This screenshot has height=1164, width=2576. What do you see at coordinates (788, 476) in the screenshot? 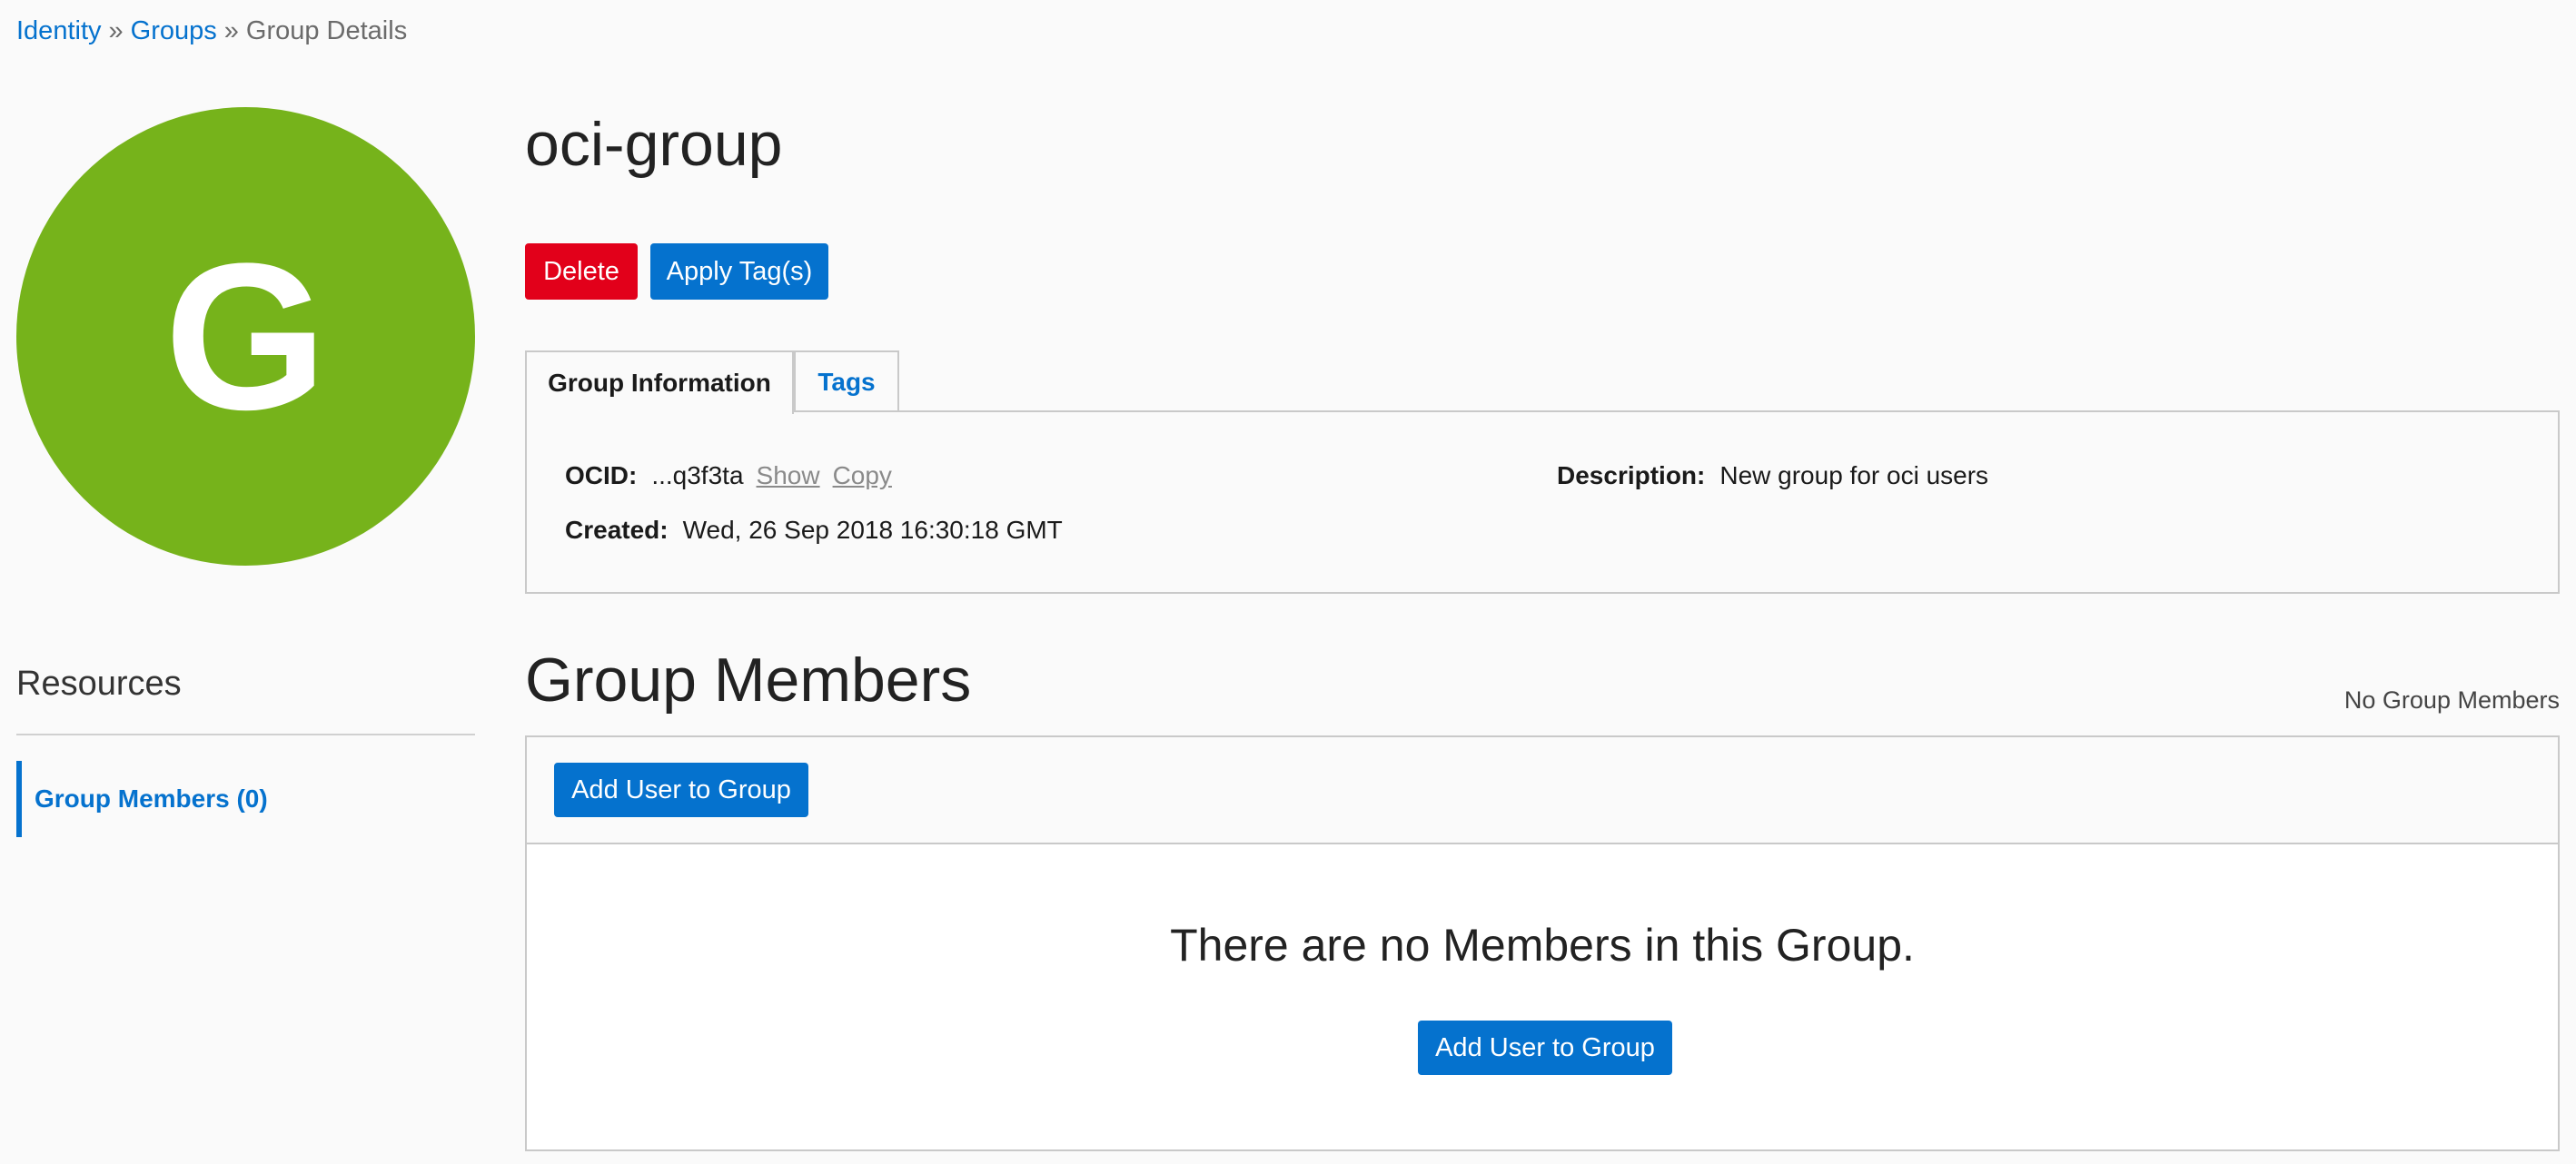
I see `ocid-show-link: Show` at bounding box center [788, 476].